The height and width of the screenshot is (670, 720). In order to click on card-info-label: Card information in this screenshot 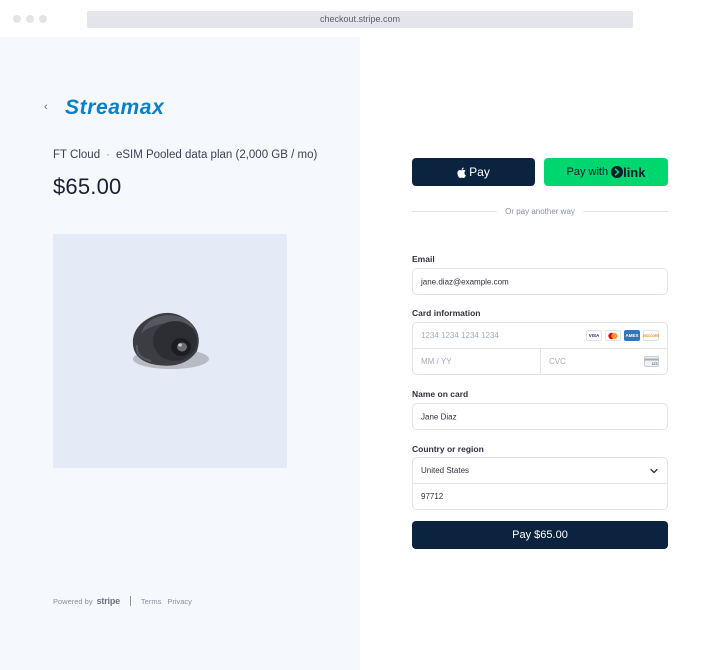, I will do `click(446, 313)`.